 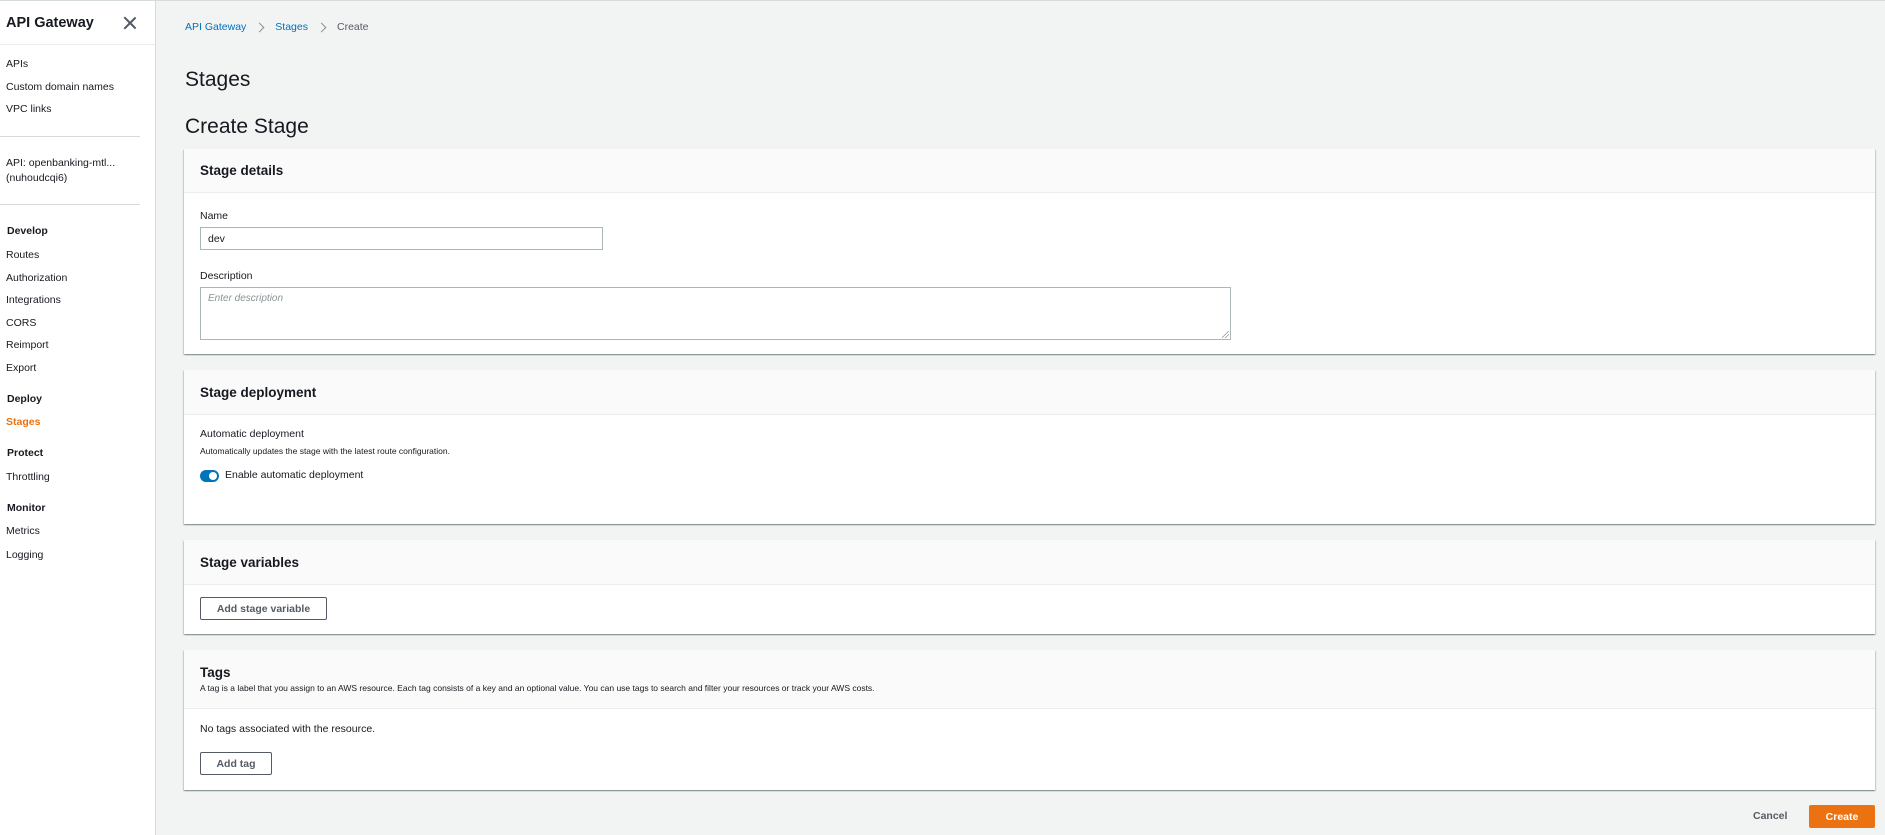 I want to click on auto-deploy-toggle-label: Enable automatic deployment, so click(x=294, y=475).